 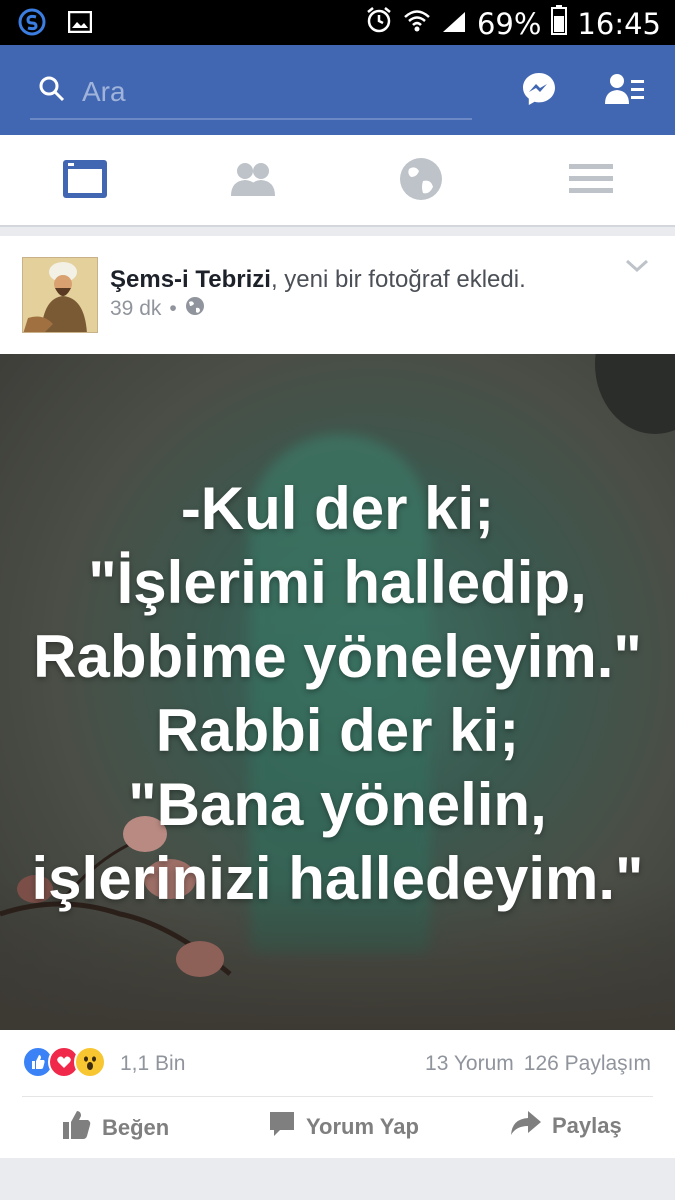 I want to click on public-globe-icon, so click(x=195, y=309).